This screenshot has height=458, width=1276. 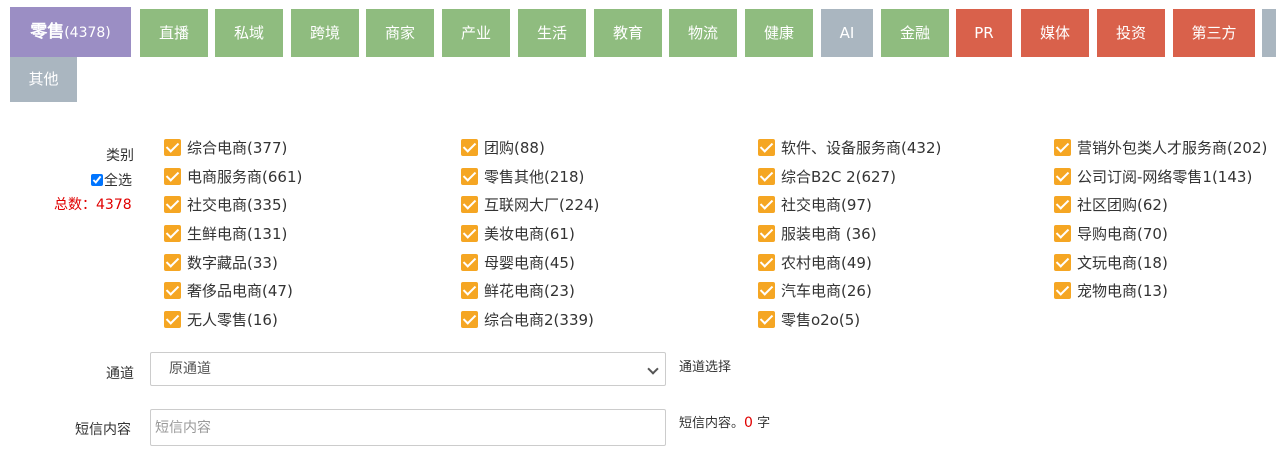 I want to click on category-checkbox: 汽车电商(26), so click(x=815, y=290).